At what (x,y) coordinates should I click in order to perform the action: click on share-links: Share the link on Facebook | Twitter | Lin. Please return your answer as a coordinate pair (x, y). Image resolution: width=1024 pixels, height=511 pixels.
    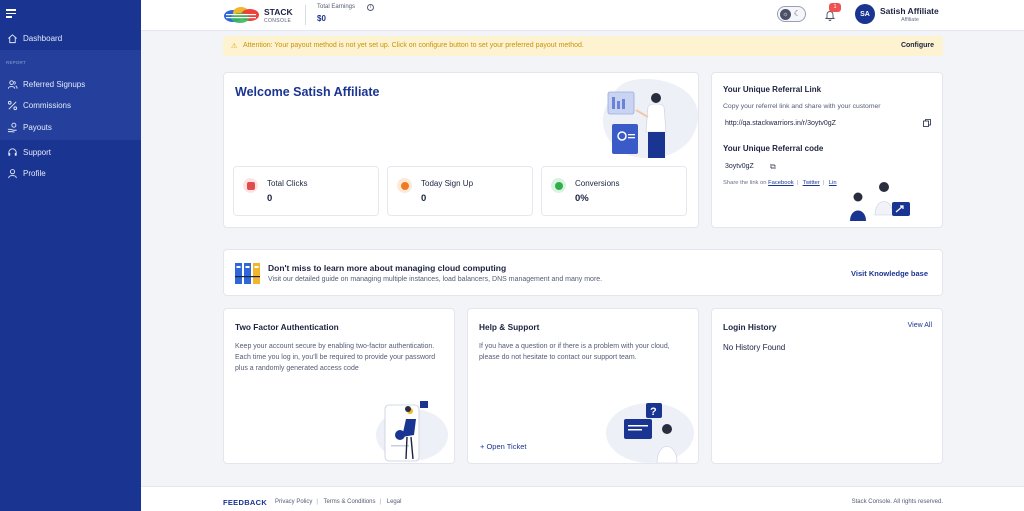
    Looking at the image, I should click on (780, 183).